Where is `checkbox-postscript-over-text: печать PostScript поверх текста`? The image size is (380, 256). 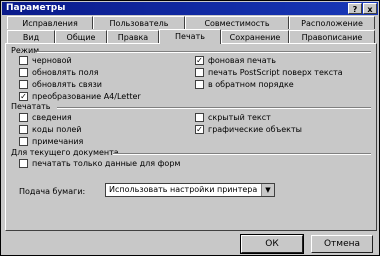 checkbox-postscript-over-text: печать PostScript поверх текста is located at coordinates (269, 72).